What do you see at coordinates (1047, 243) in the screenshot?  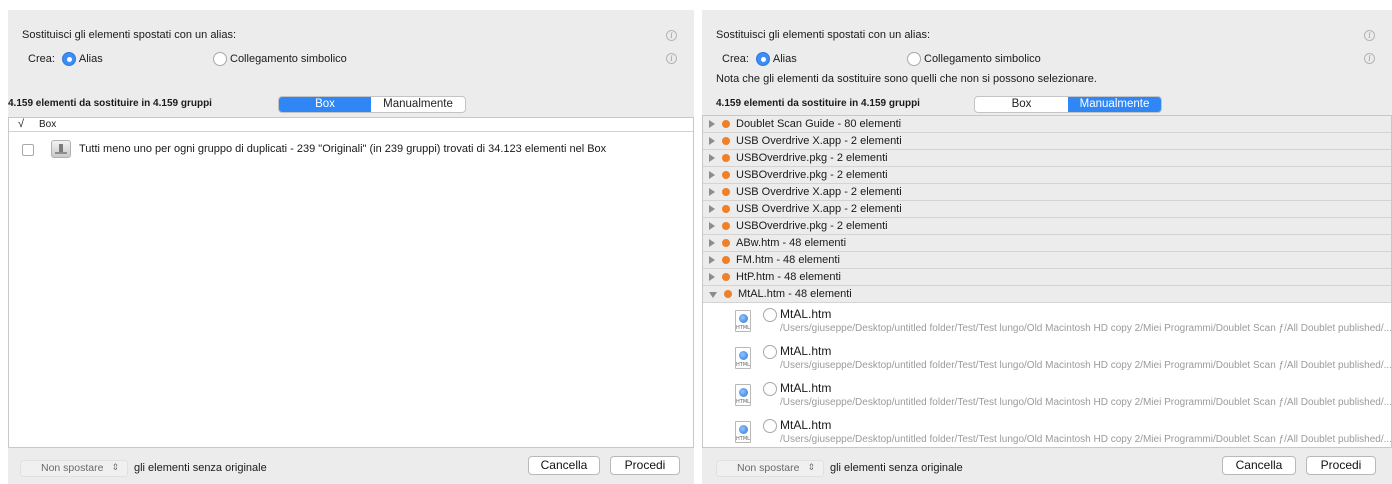 I see `group-row: ABw.htm - 48 elementi` at bounding box center [1047, 243].